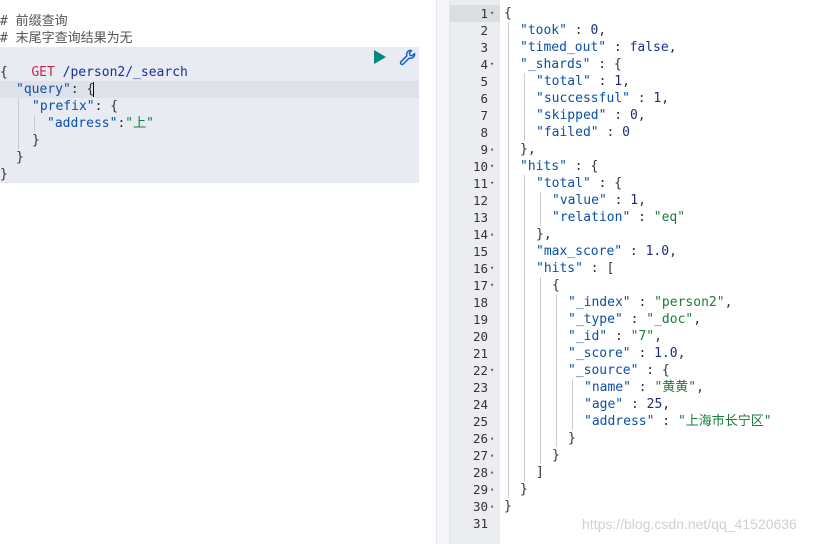 The height and width of the screenshot is (544, 837). What do you see at coordinates (559, 268) in the screenshot?
I see `token: "hits"` at bounding box center [559, 268].